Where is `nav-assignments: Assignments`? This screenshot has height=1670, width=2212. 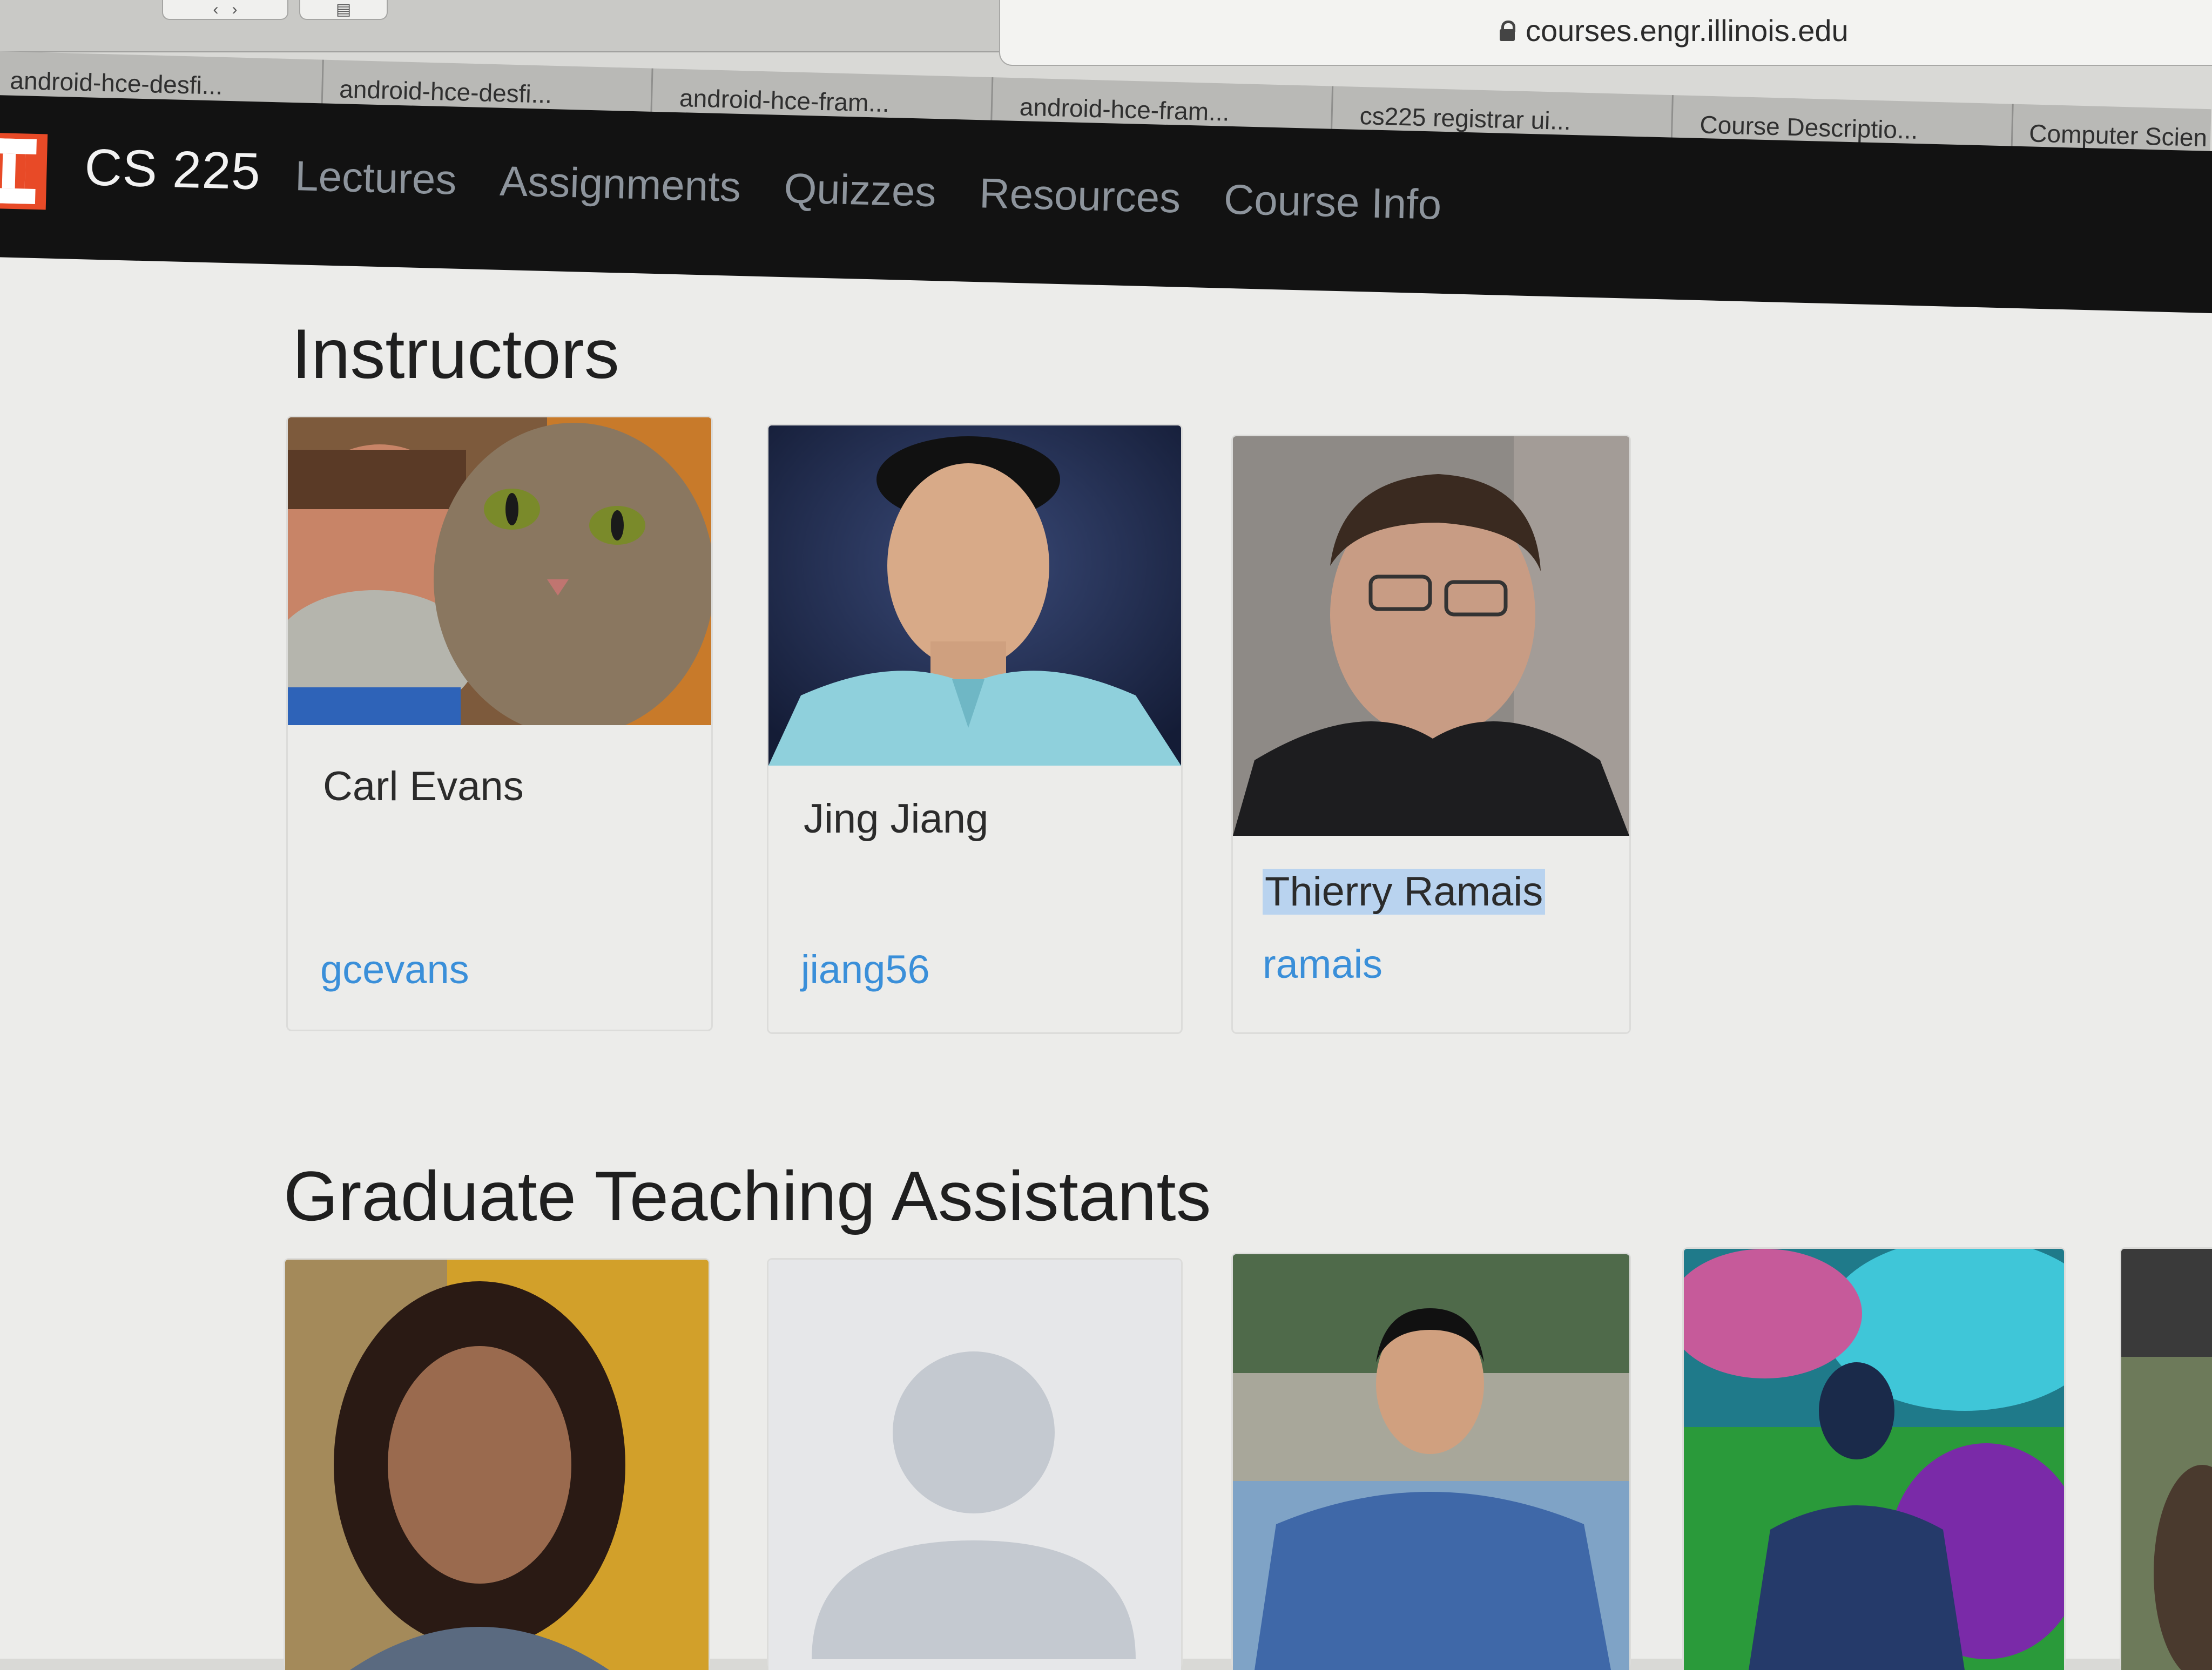
nav-assignments: Assignments is located at coordinates (620, 184).